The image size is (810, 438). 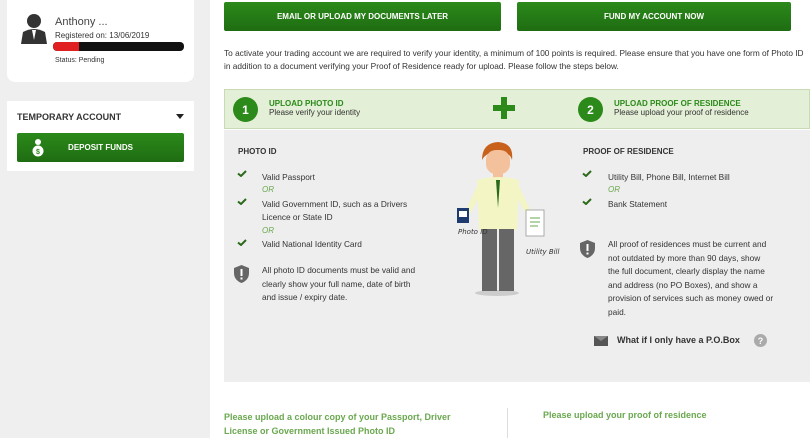 What do you see at coordinates (625, 415) in the screenshot?
I see `upload-proof-heading: Please upload your proof of residence` at bounding box center [625, 415].